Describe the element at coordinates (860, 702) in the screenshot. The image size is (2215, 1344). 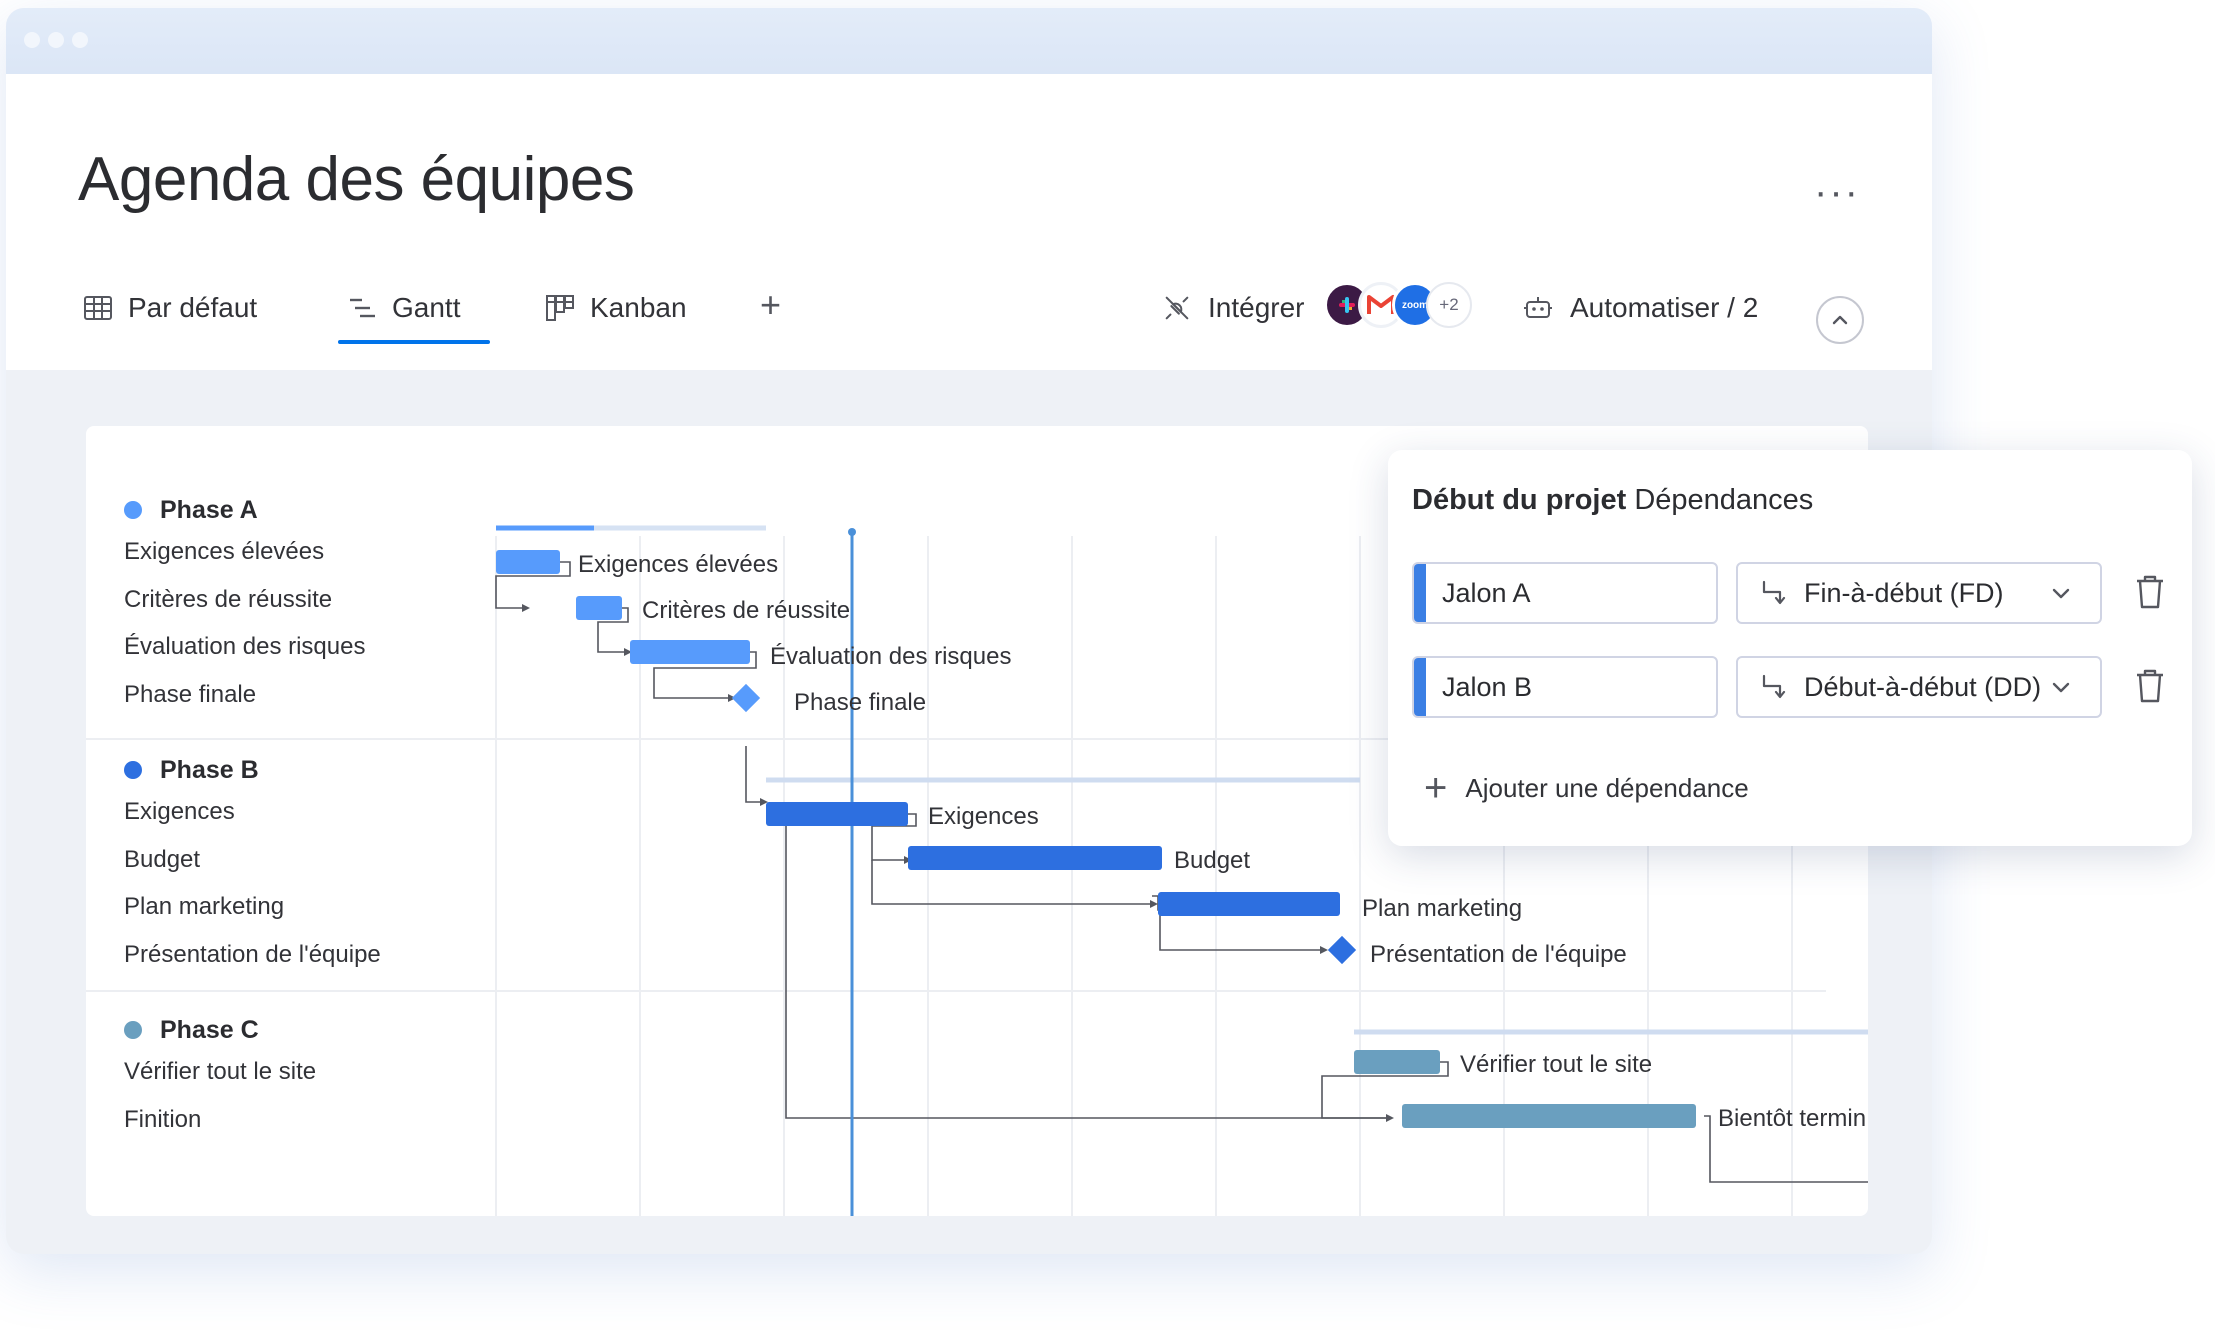
I see `gantt-bar-label: Phase finale` at that location.